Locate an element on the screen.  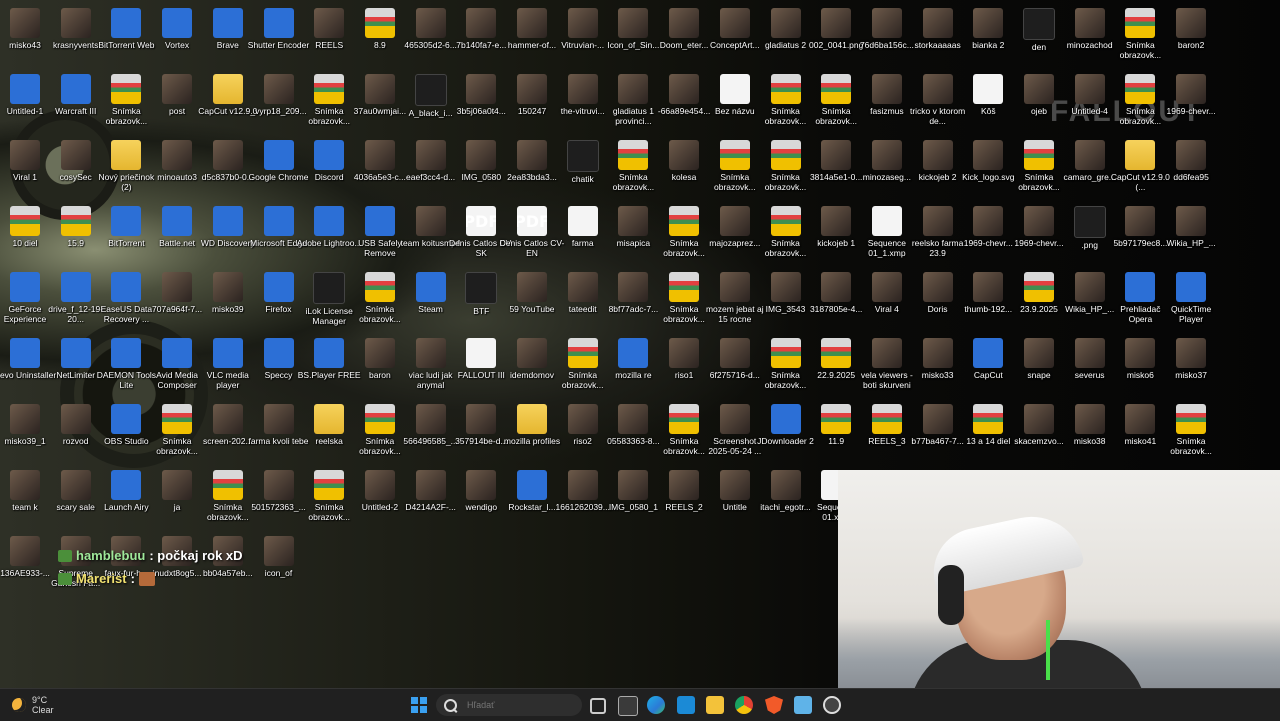
pdf-icon: PDF is located at coordinates (481, 221).